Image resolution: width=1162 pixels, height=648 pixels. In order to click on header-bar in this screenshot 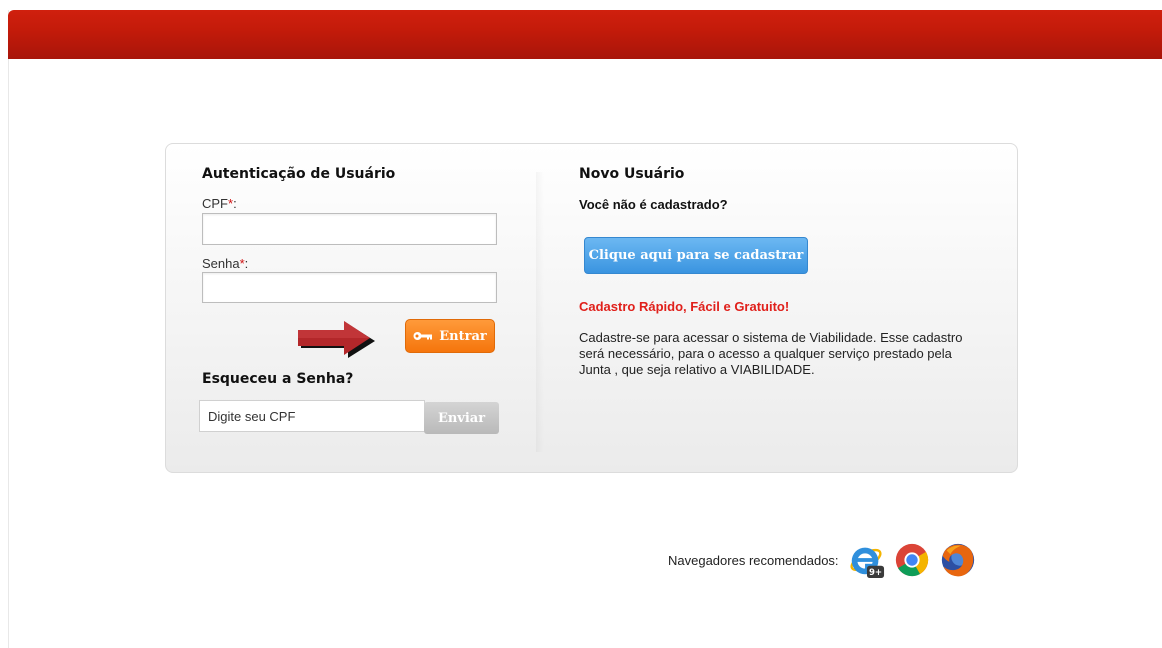, I will do `click(585, 34)`.